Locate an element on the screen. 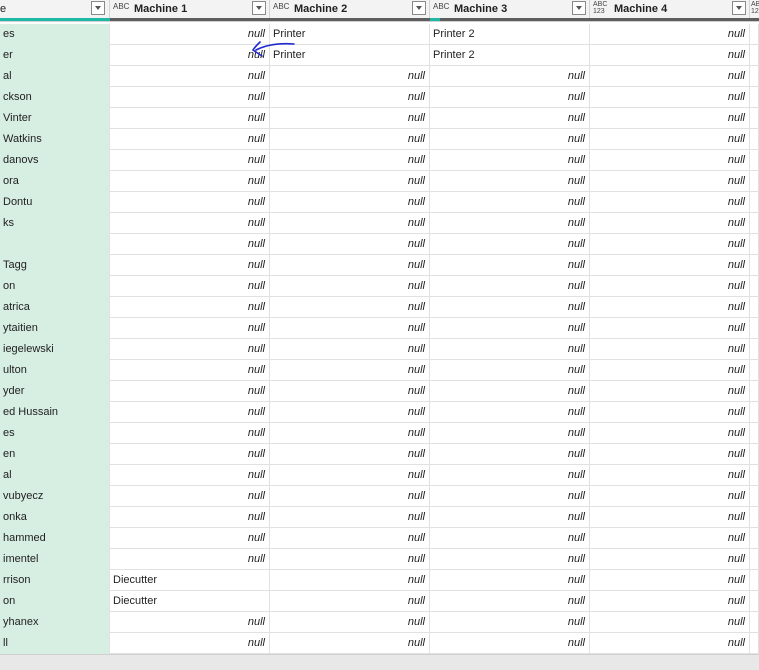  table-row: Watkins null null null null is located at coordinates (379, 139).